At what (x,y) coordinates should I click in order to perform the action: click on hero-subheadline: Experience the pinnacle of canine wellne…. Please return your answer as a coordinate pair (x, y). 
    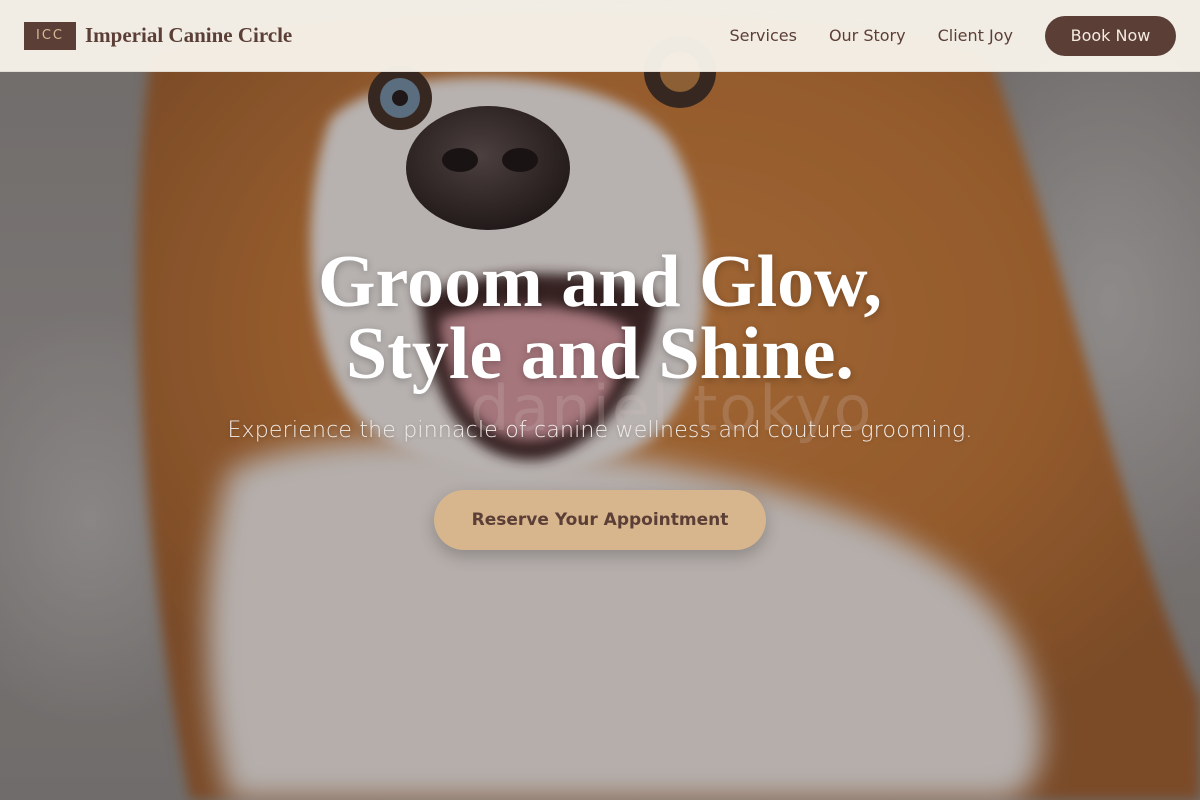
    Looking at the image, I should click on (600, 430).